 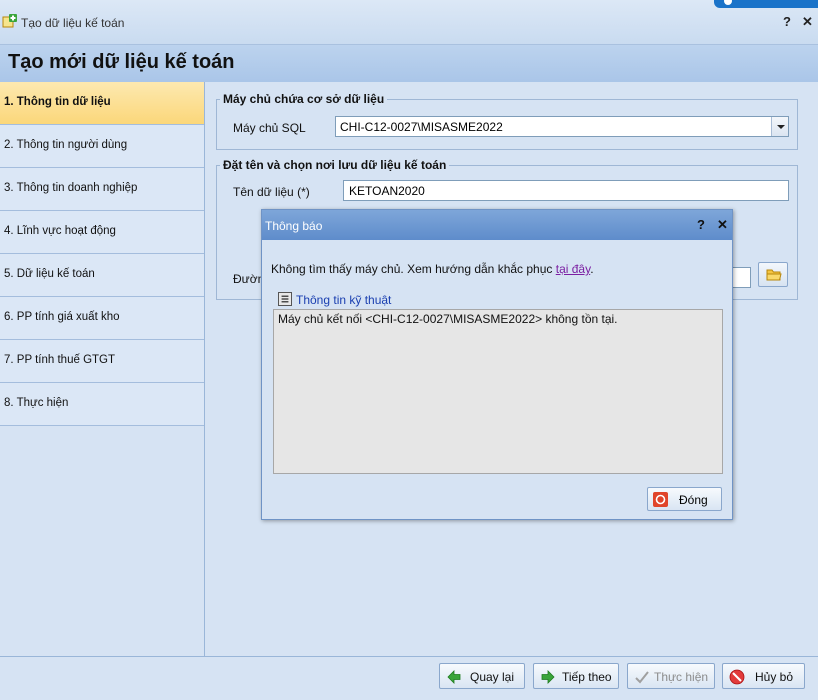 I want to click on cancel-icon, so click(x=737, y=677).